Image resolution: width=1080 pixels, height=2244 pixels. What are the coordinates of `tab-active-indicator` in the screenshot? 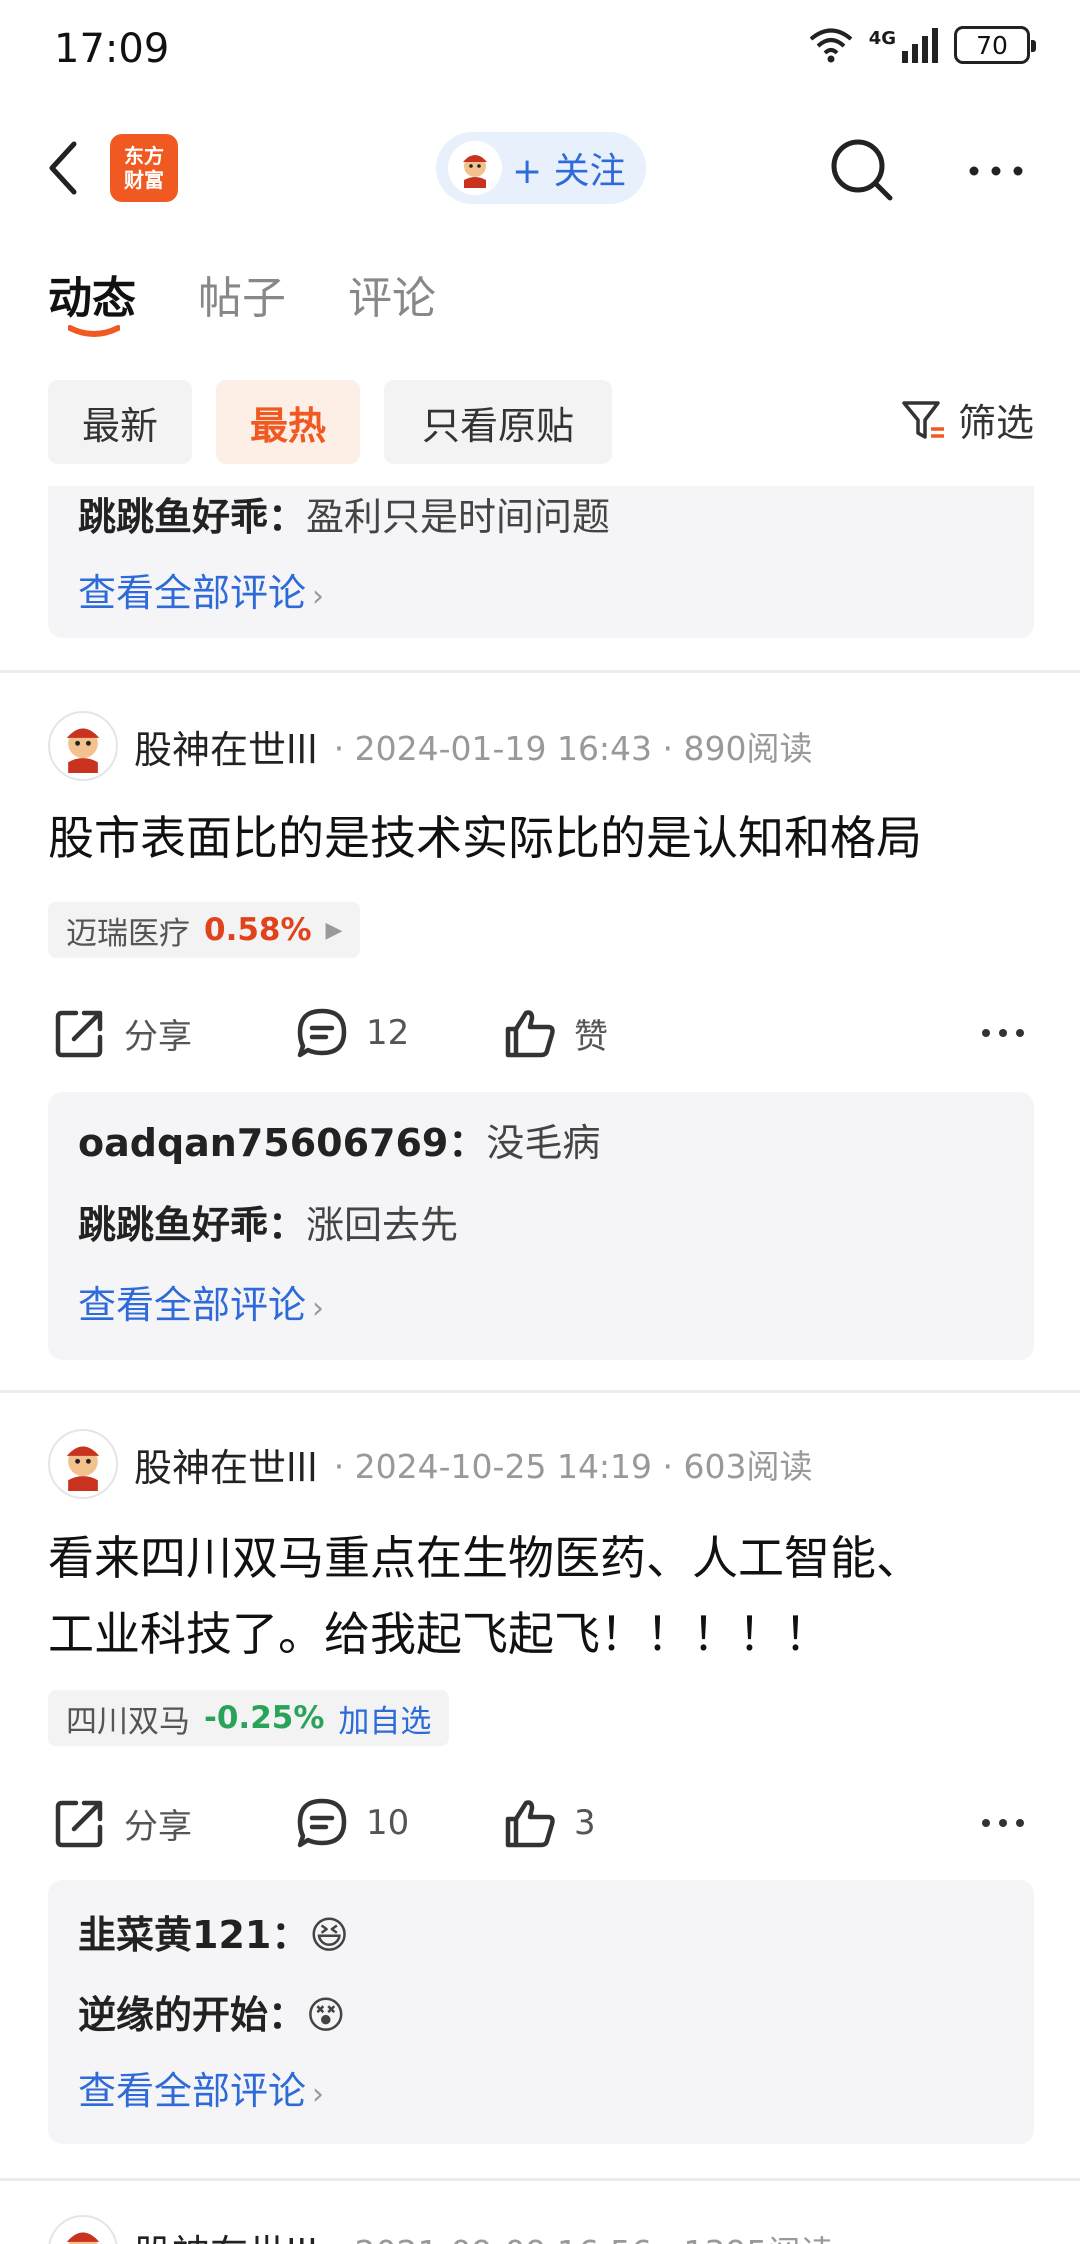 It's located at (94, 331).